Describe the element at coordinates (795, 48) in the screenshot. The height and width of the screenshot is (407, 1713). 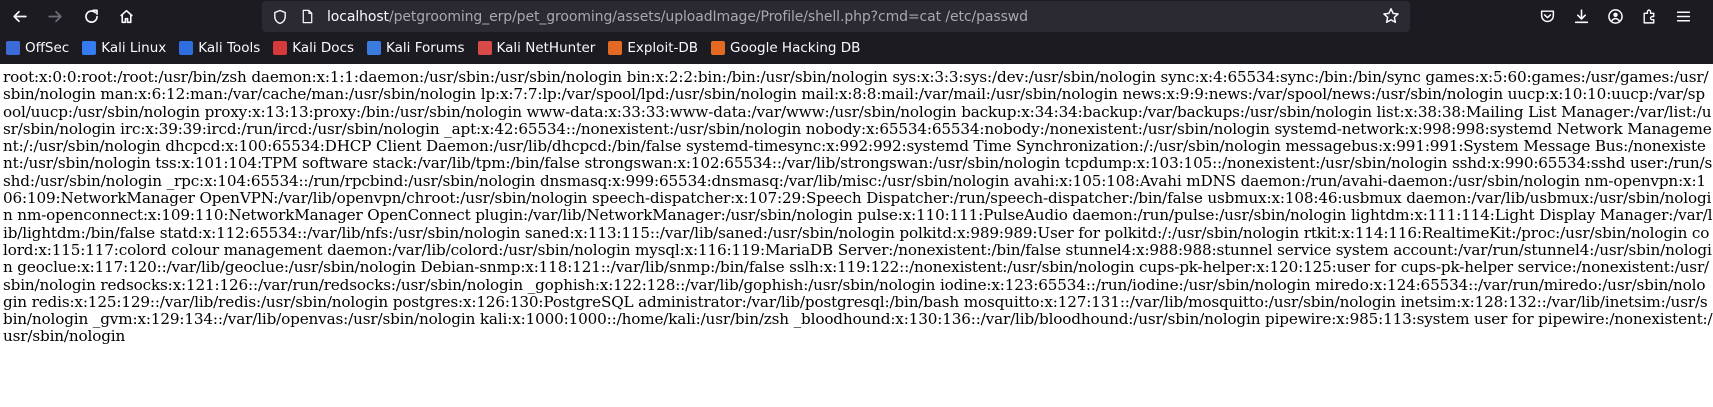
I see `bookmark-label: Google Hacking DB` at that location.